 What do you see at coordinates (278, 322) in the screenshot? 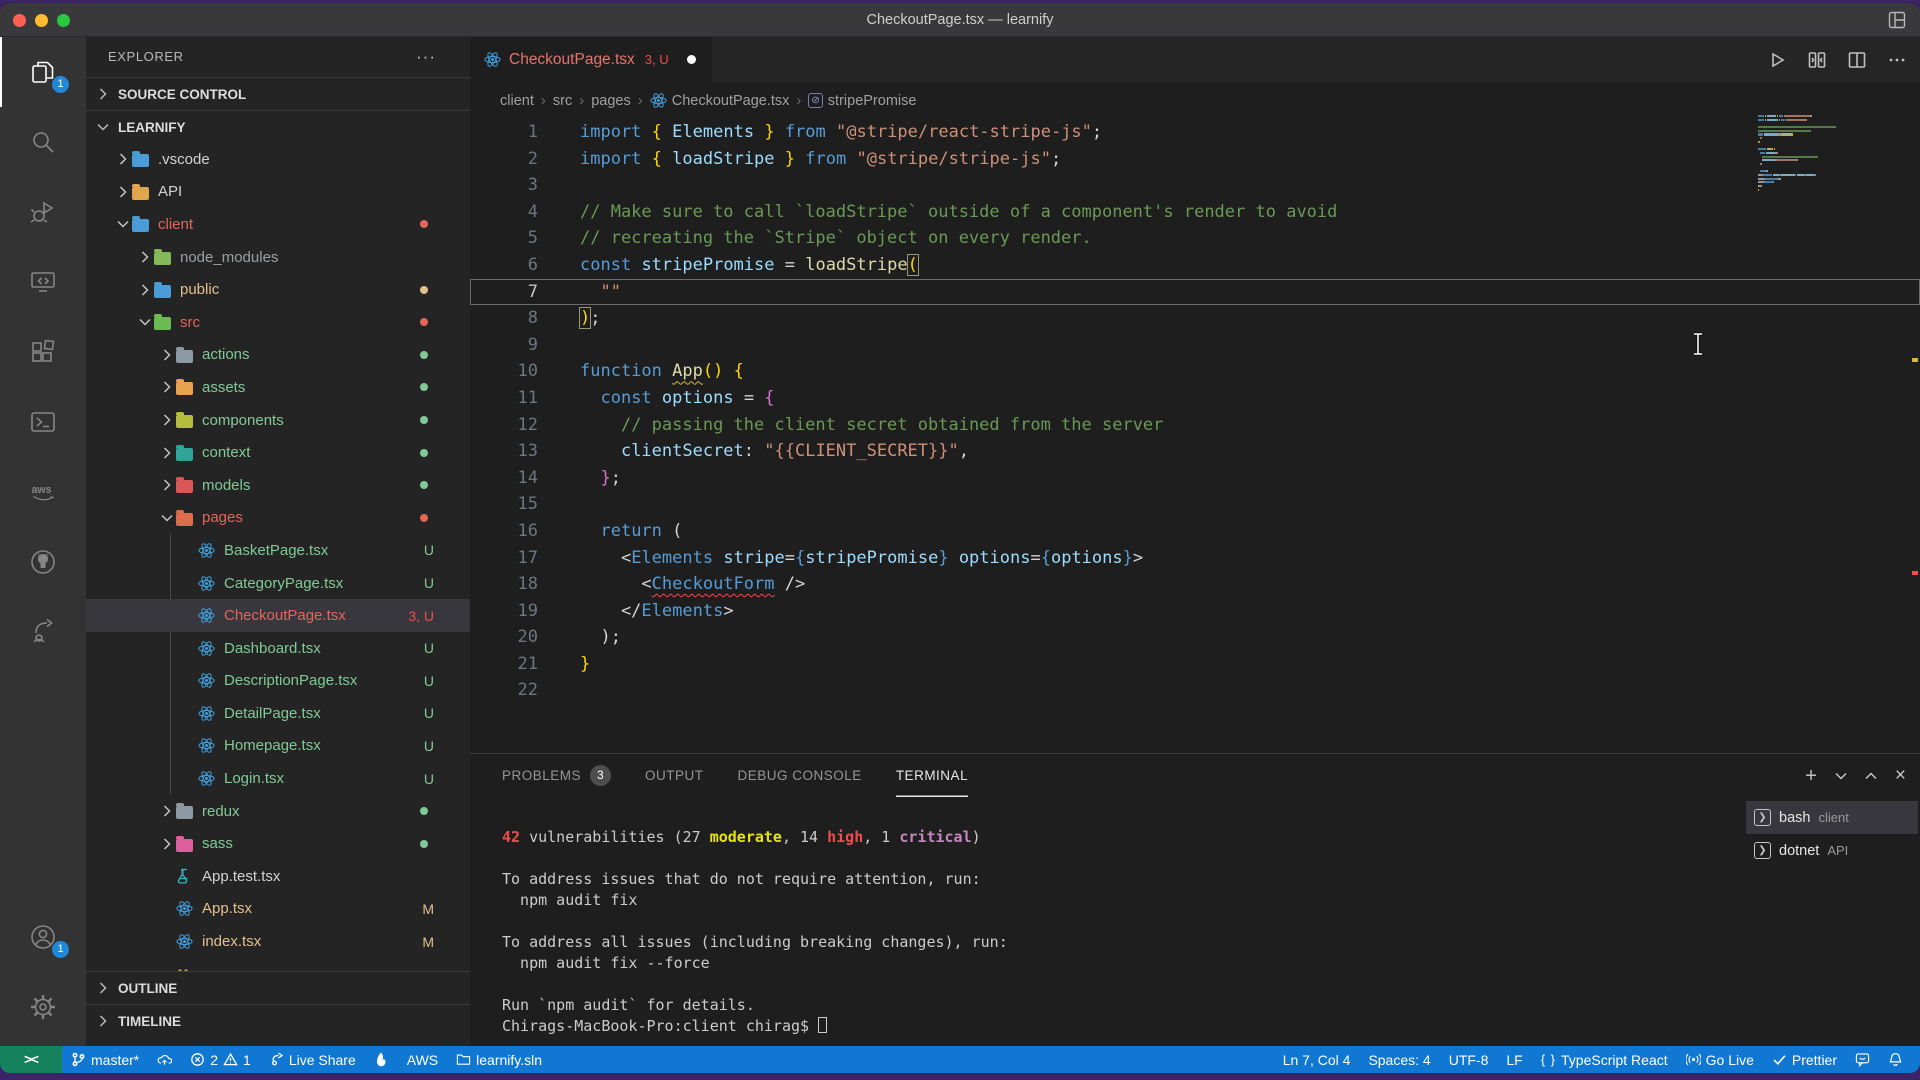
I see `tree-item-src: src` at bounding box center [278, 322].